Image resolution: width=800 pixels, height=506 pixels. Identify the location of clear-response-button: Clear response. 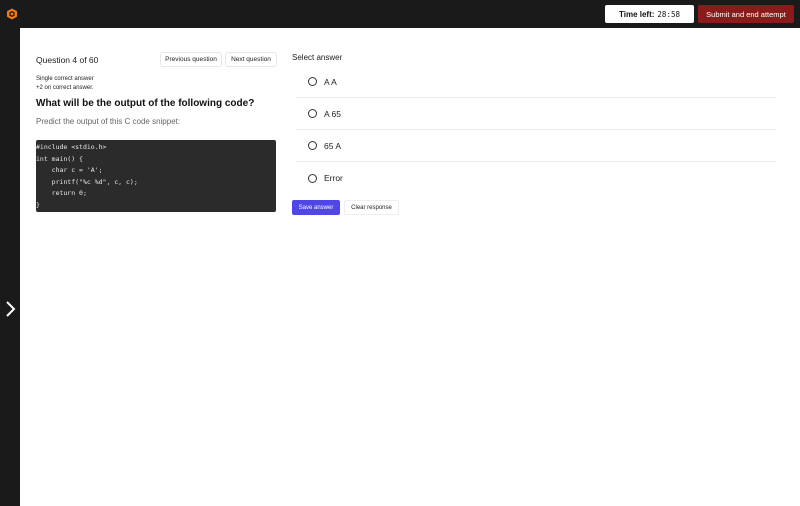
(371, 207).